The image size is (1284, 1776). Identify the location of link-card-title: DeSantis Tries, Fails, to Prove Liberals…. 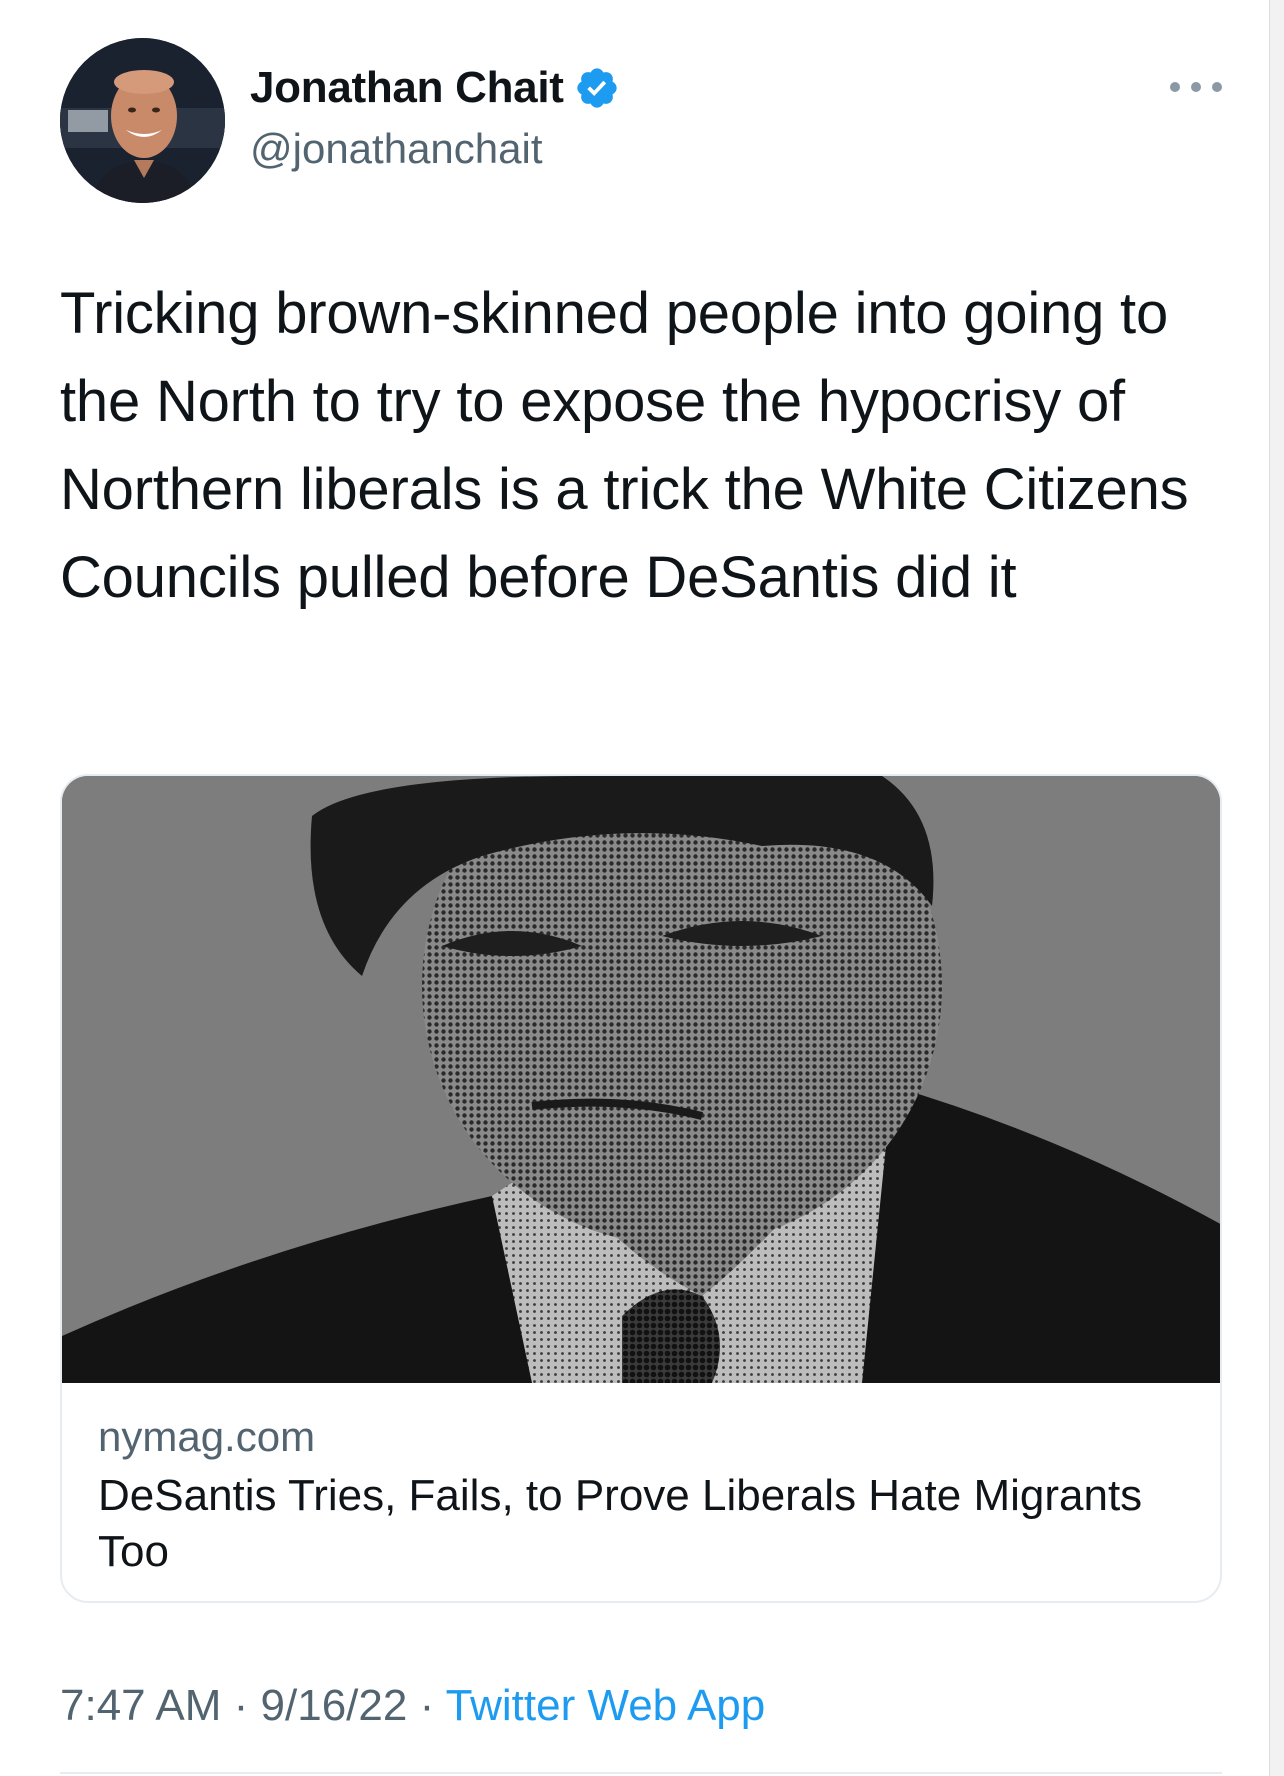
(620, 1523).